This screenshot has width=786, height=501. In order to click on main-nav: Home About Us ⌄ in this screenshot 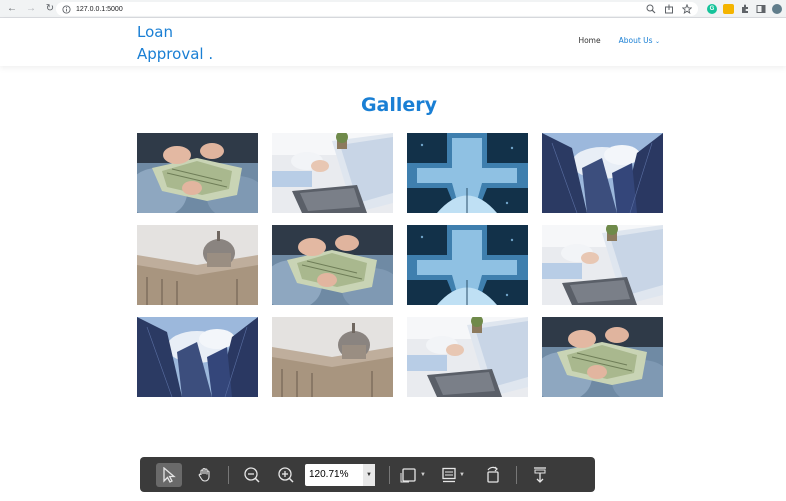, I will do `click(619, 40)`.